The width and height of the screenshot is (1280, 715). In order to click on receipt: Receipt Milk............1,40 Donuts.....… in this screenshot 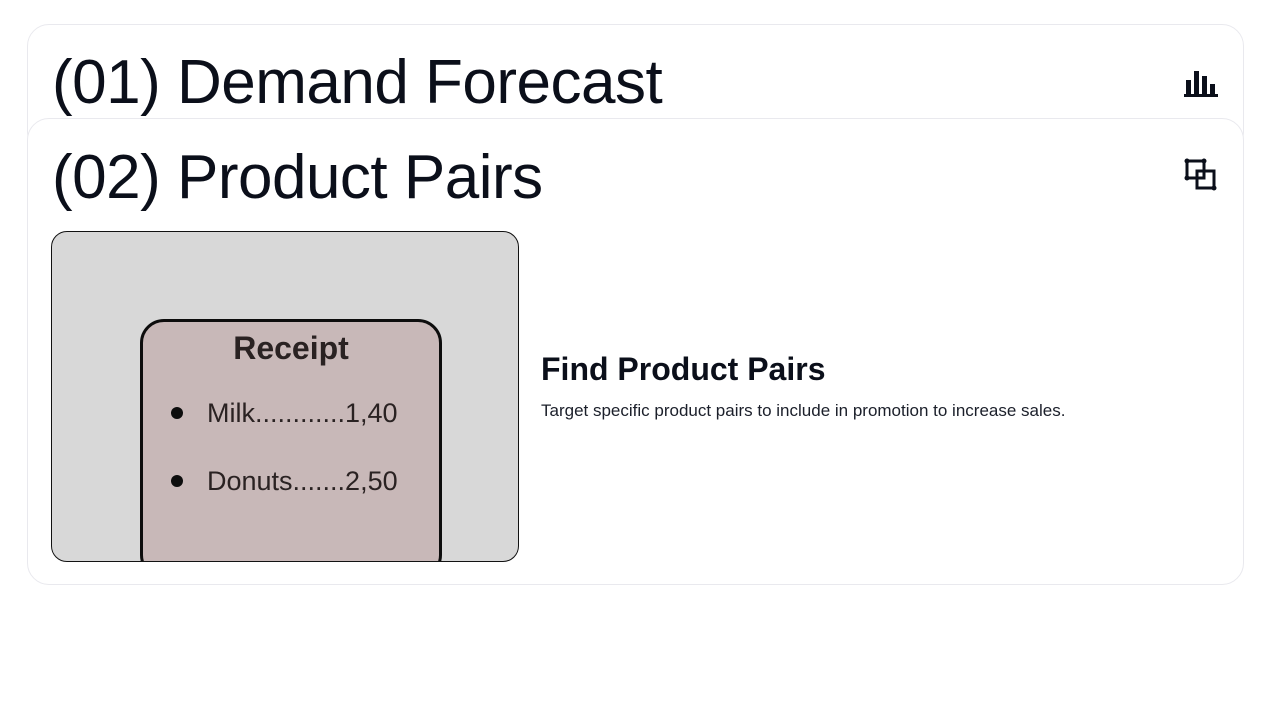, I will do `click(291, 440)`.